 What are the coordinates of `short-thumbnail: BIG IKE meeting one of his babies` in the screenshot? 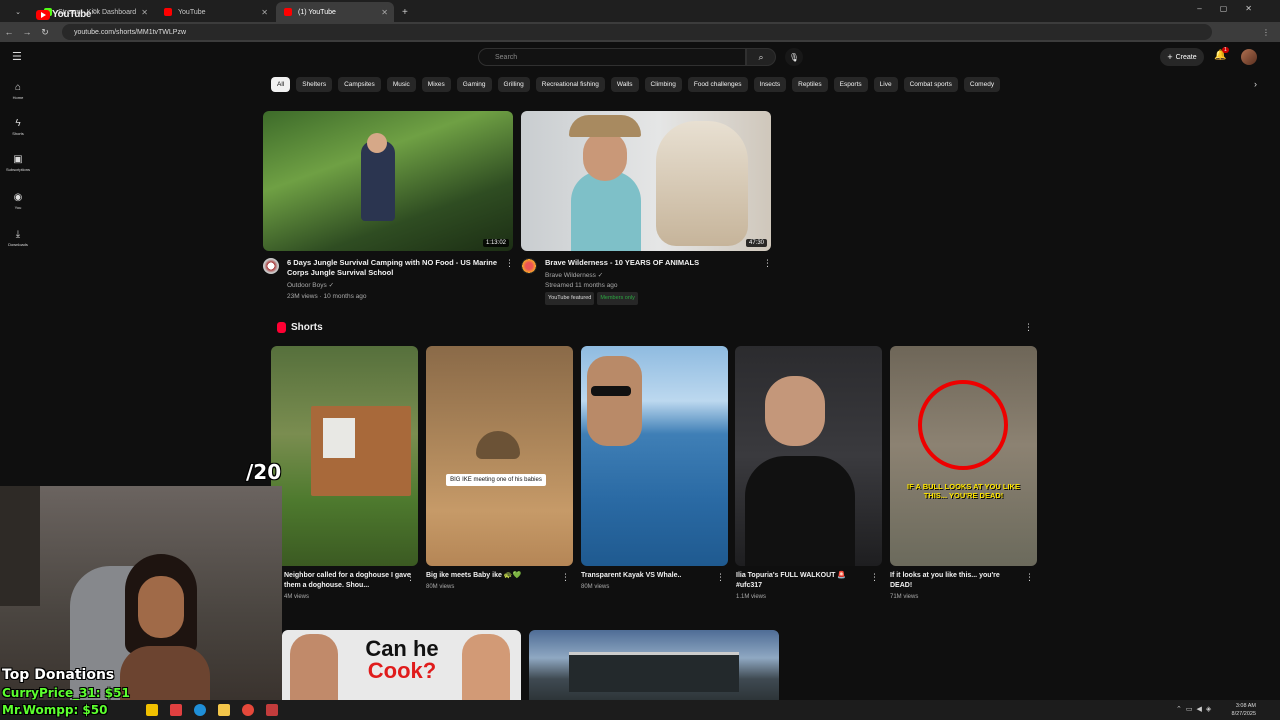 It's located at (499, 456).